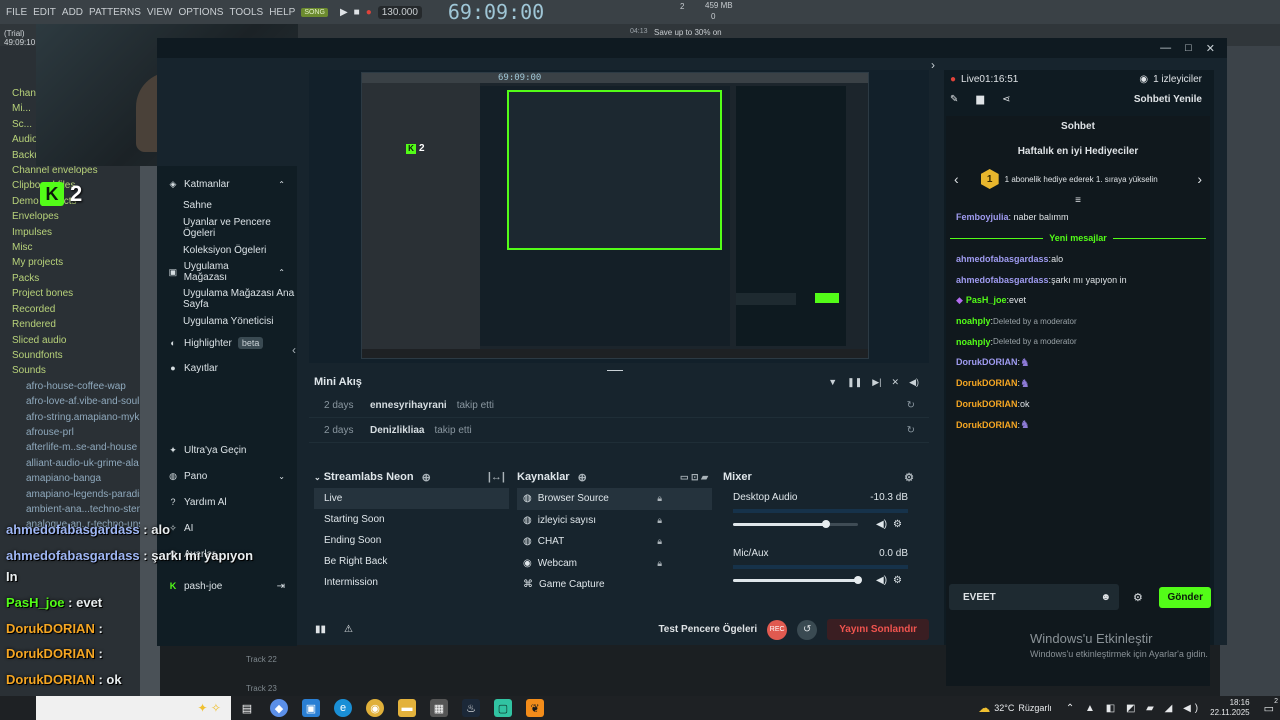 The width and height of the screenshot is (1280, 720). What do you see at coordinates (496, 477) in the screenshot?
I see `scene-transitions-icon: |↔|` at bounding box center [496, 477].